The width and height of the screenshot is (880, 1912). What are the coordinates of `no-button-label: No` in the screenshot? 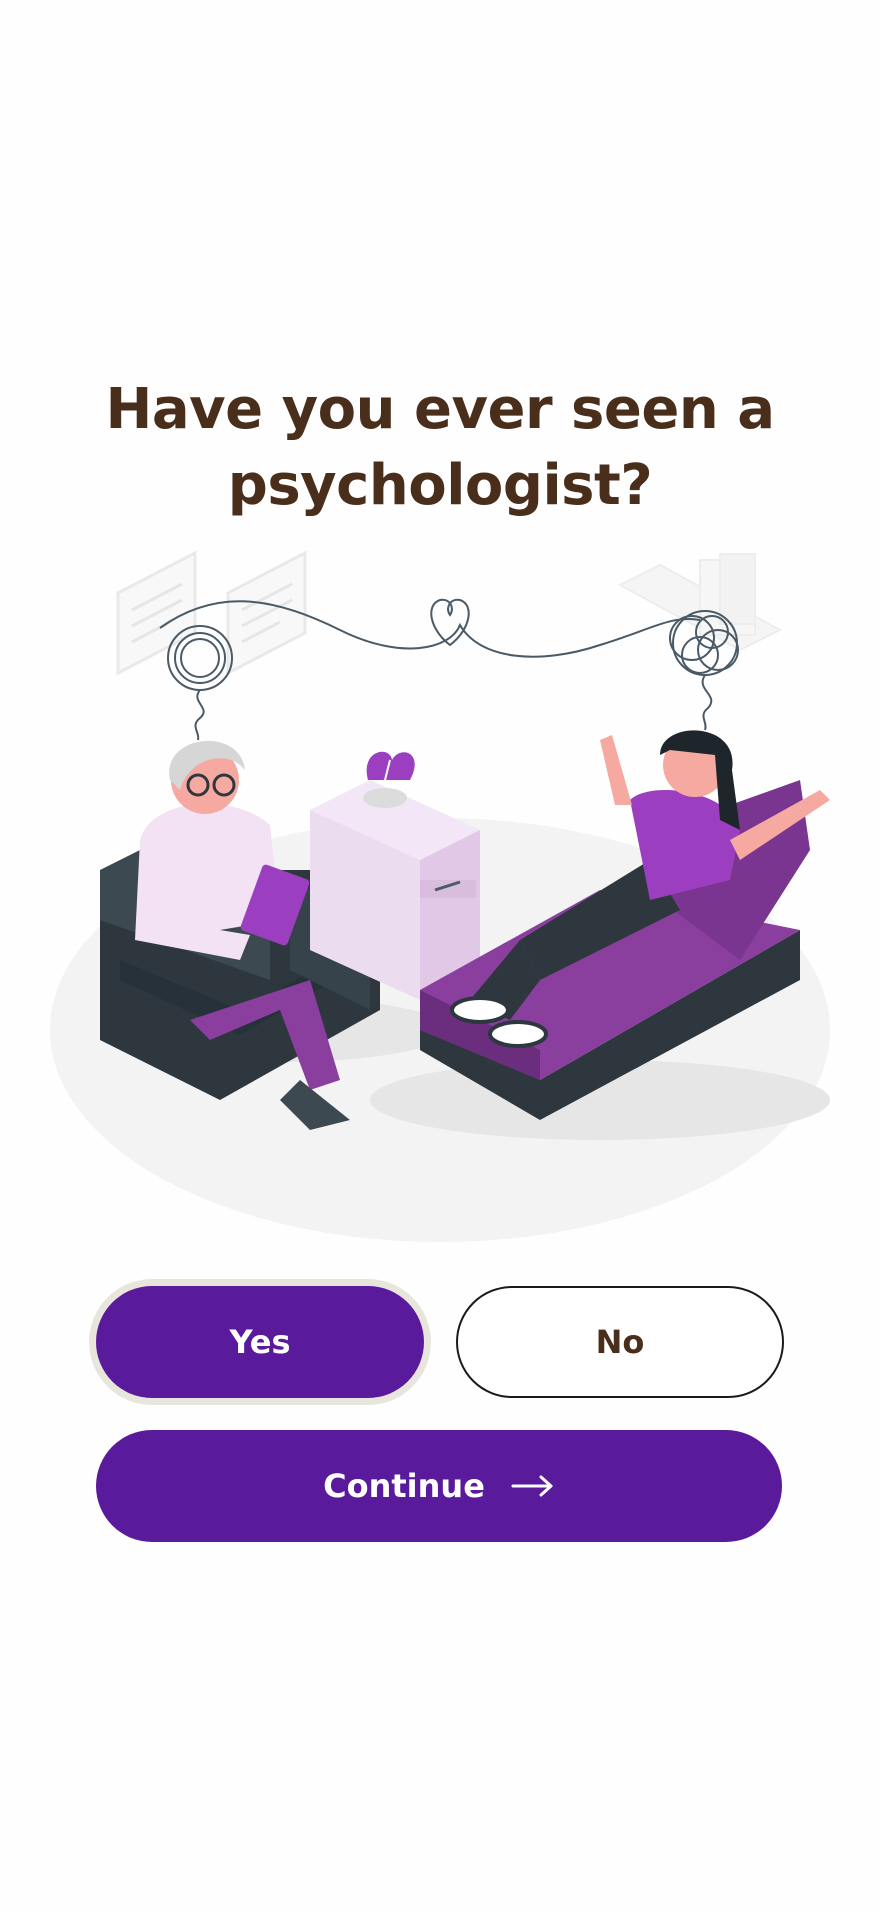 It's located at (620, 1342).